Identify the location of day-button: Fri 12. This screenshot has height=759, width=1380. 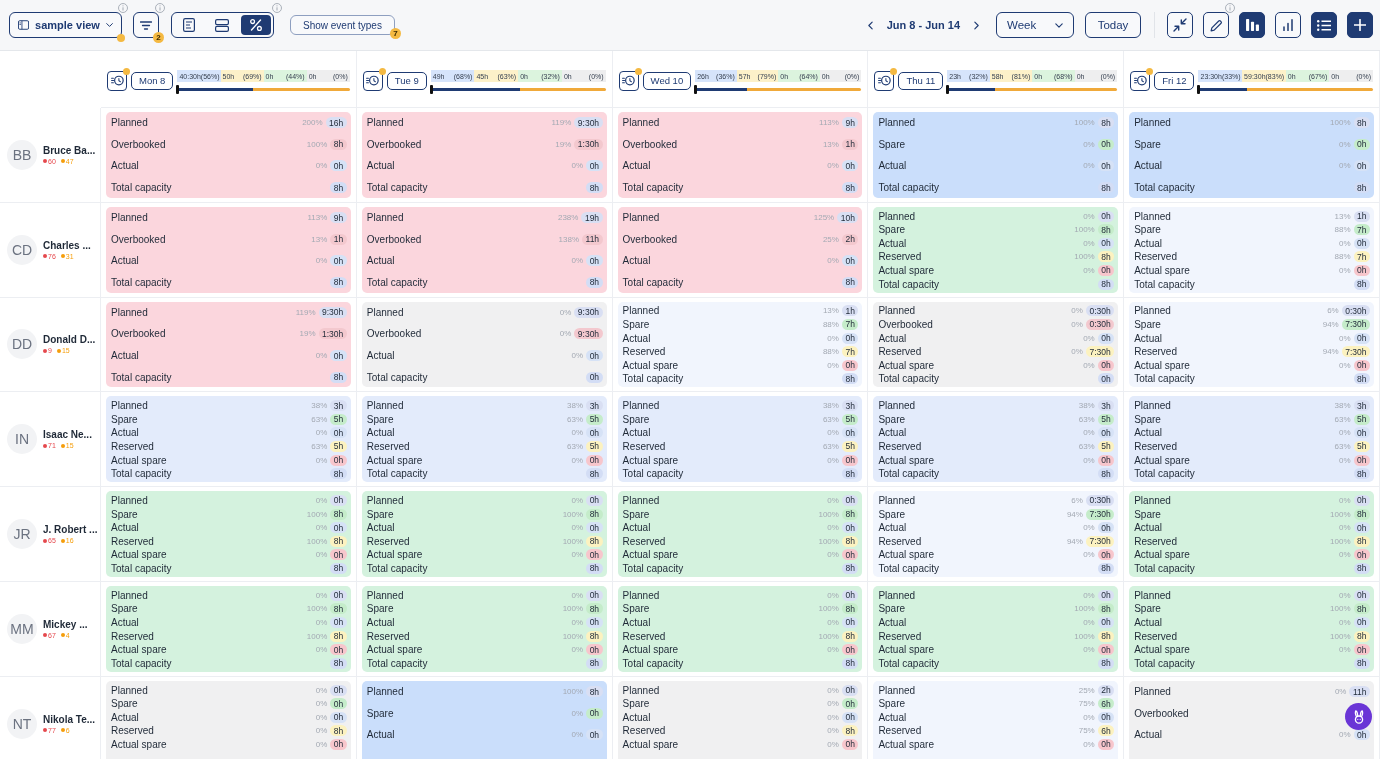
(1174, 80).